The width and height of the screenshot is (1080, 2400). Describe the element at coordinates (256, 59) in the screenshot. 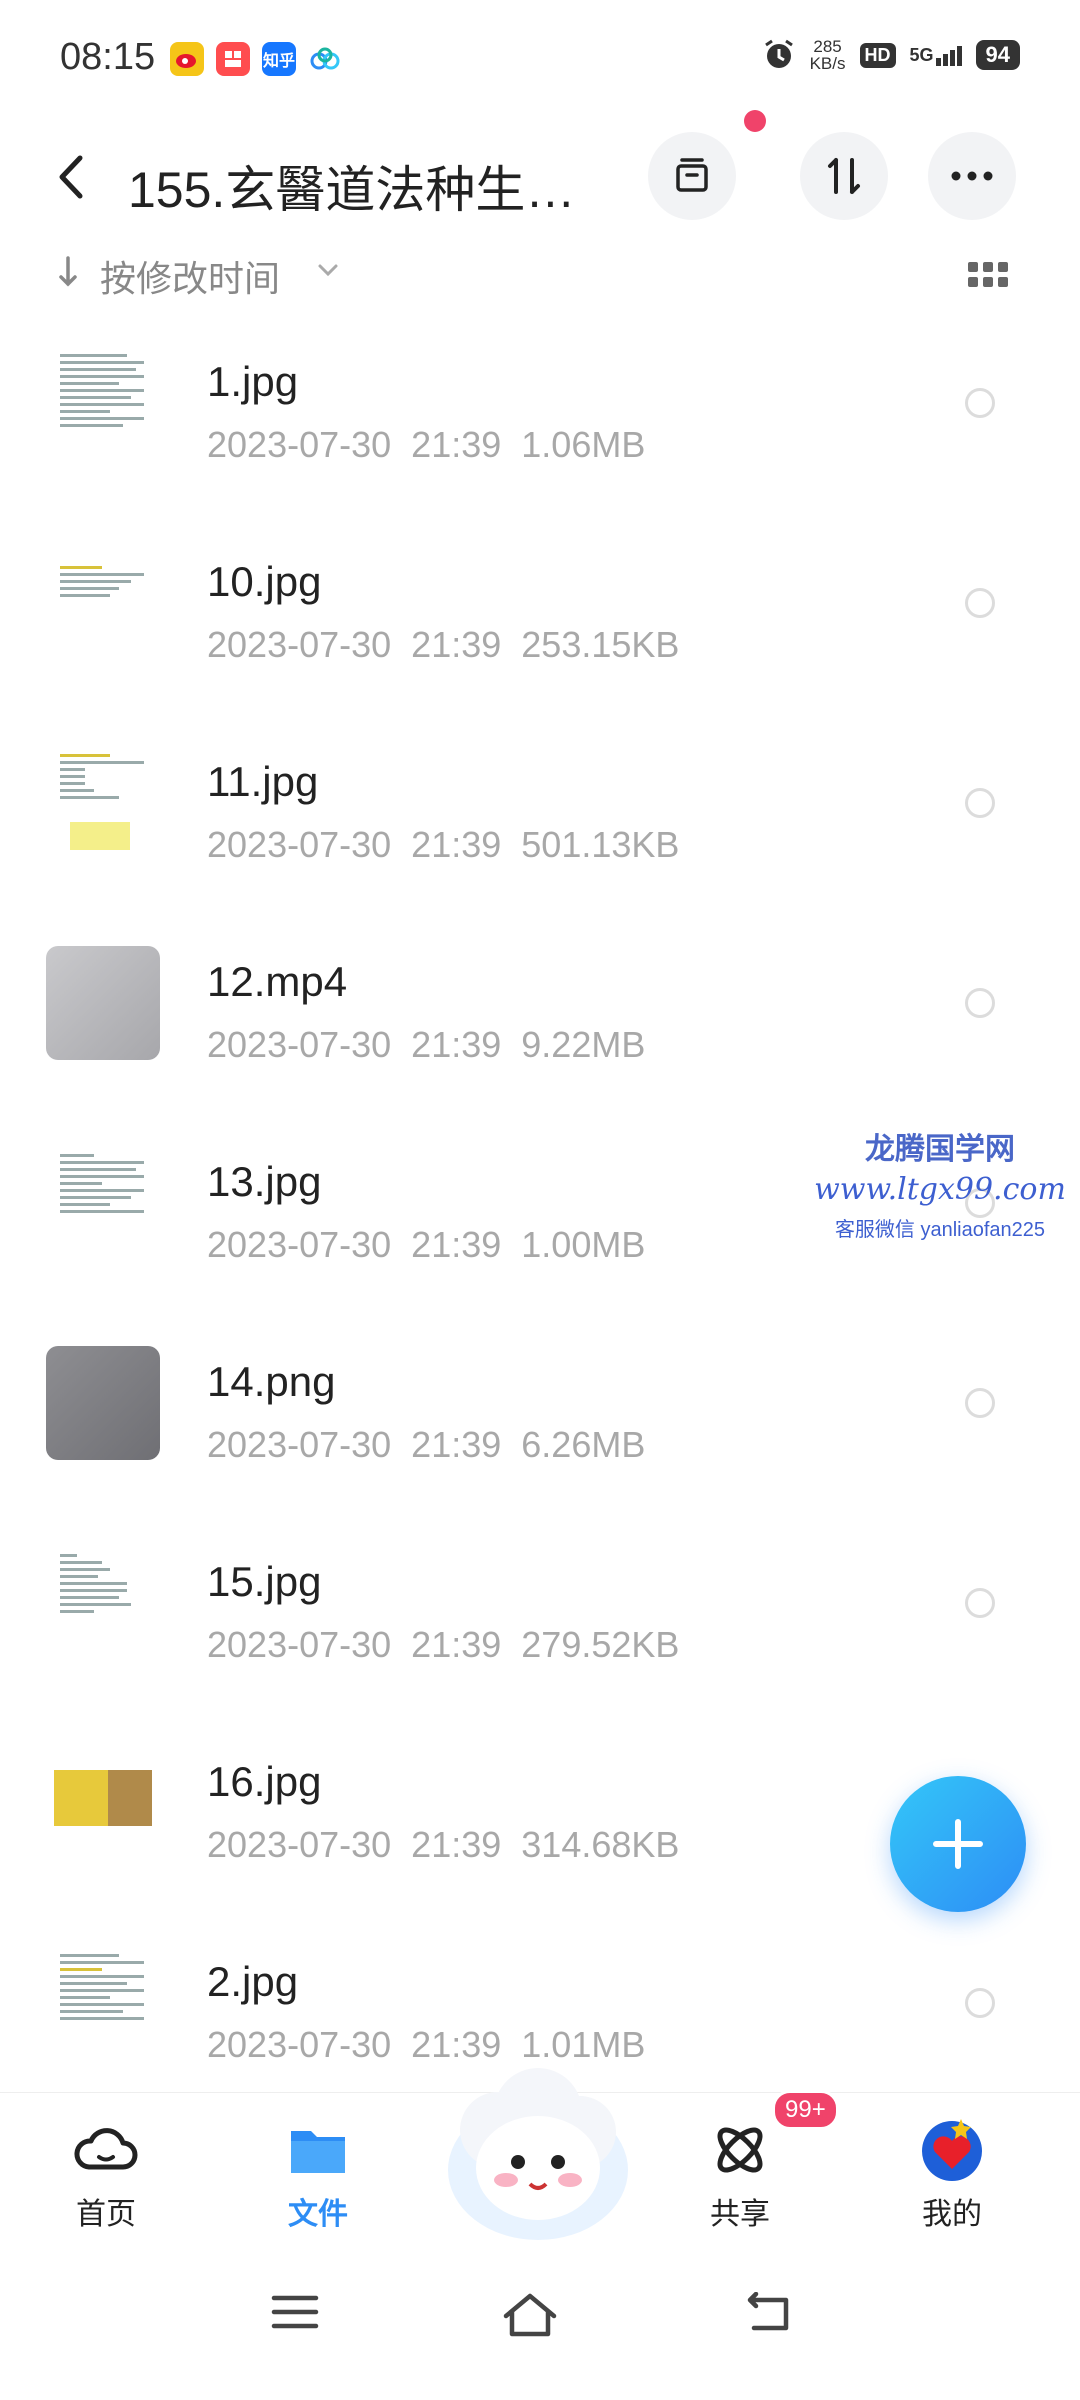

I see `notification-icons: 知乎` at that location.